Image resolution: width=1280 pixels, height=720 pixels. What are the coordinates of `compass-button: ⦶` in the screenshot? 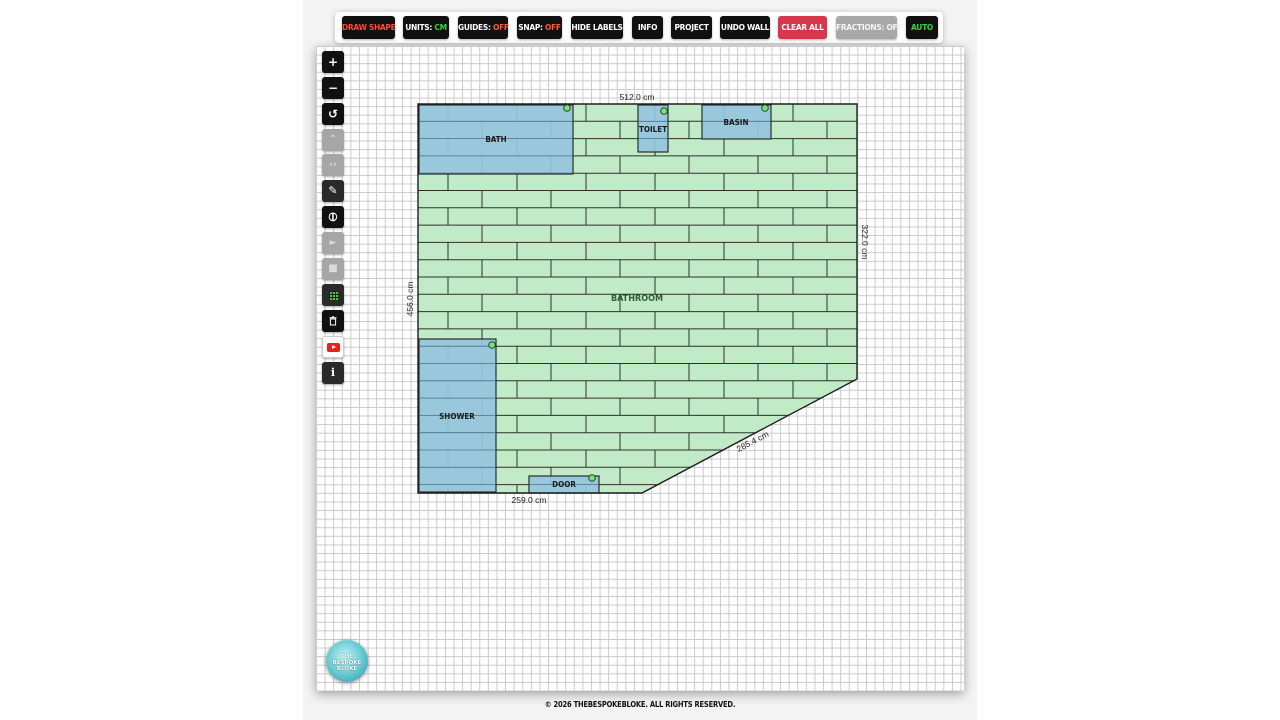 It's located at (333, 217).